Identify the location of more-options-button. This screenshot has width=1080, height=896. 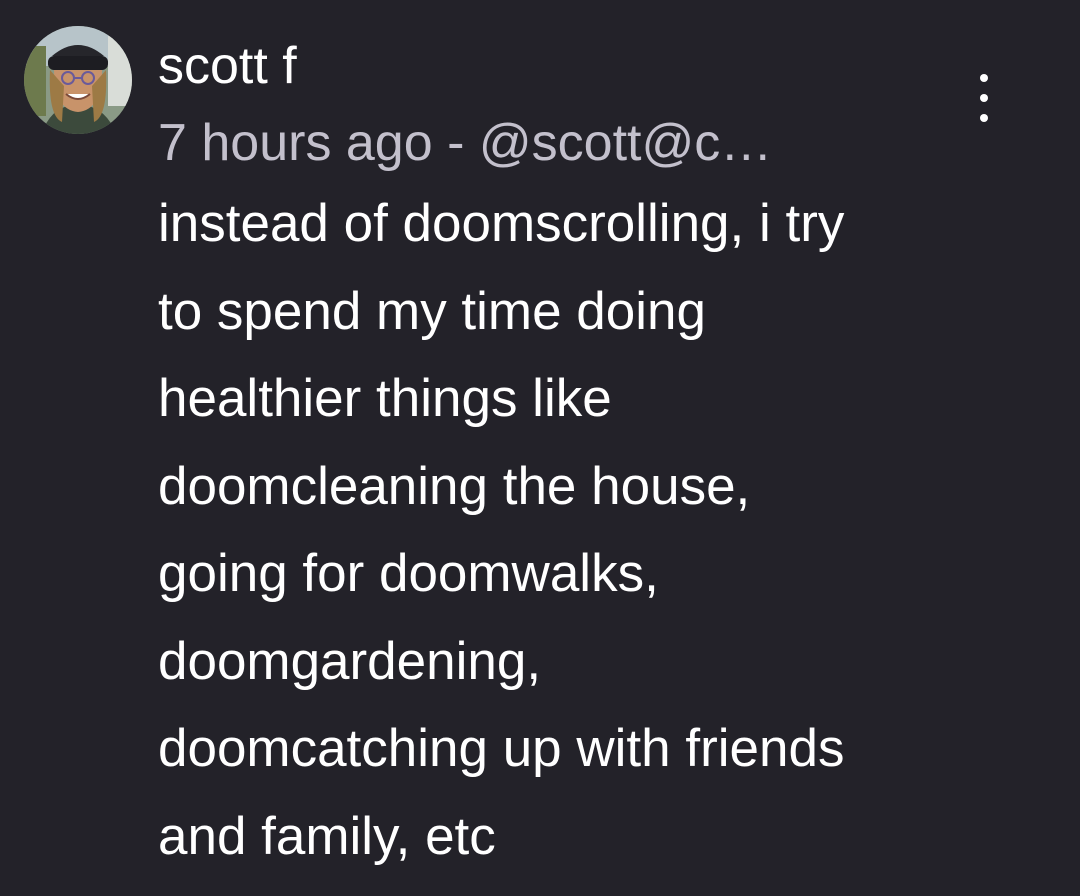
(984, 98).